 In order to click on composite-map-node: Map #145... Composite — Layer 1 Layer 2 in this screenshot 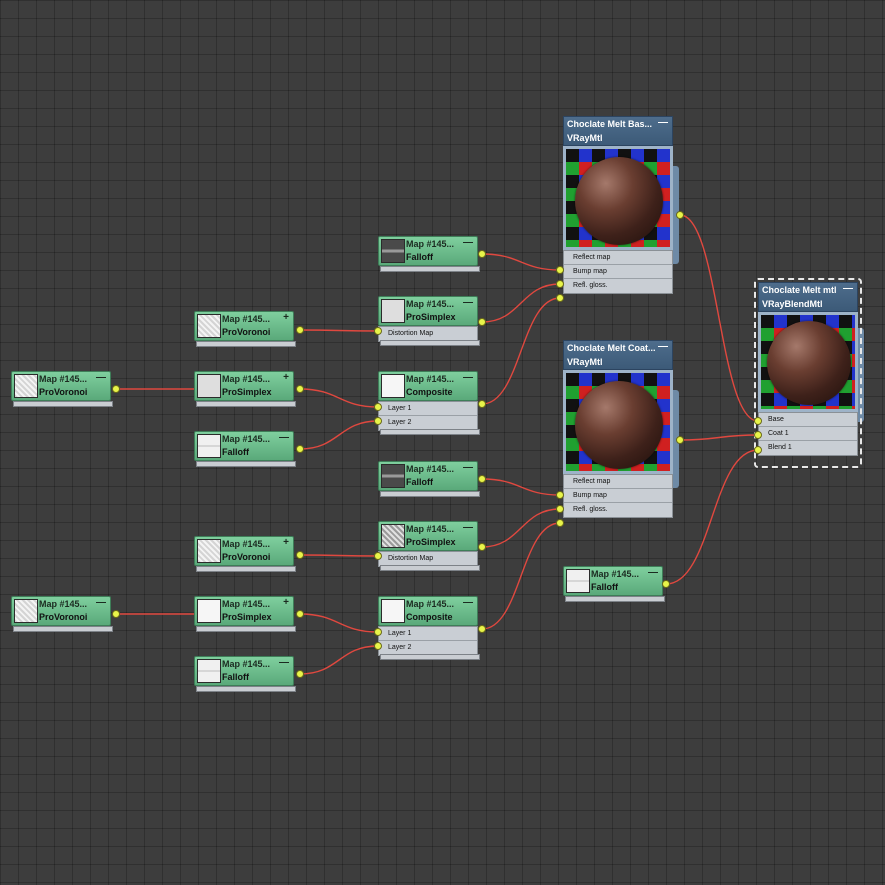, I will do `click(429, 404)`.